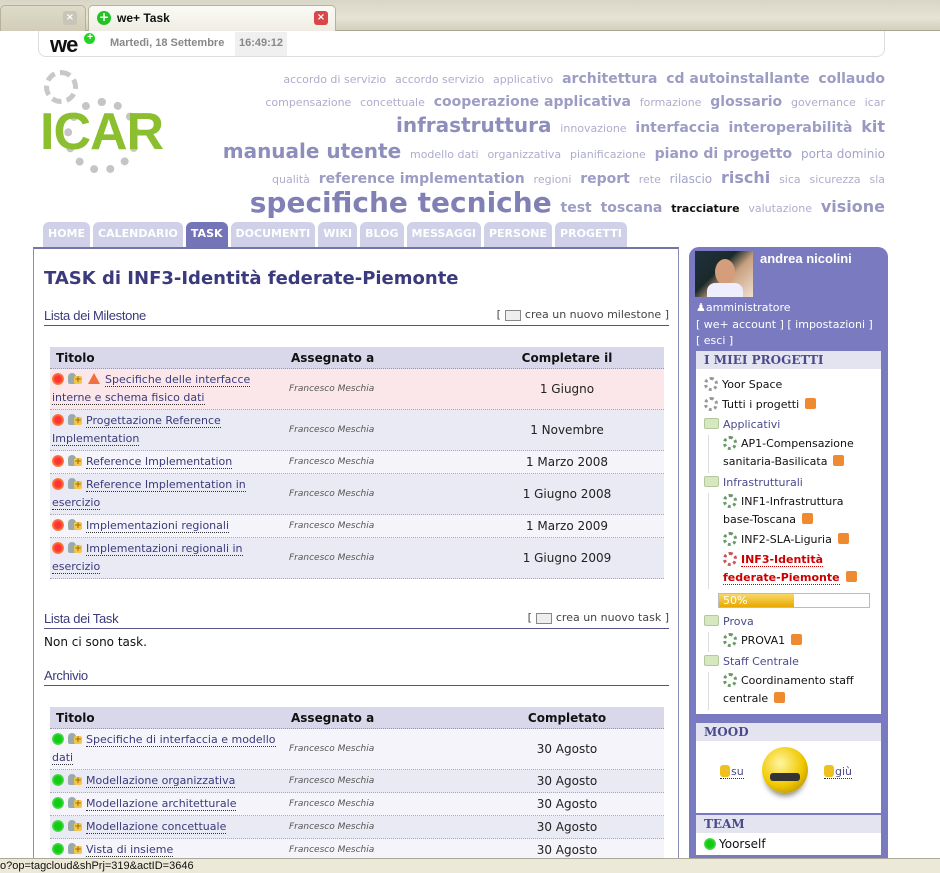  I want to click on tag-link: visione, so click(853, 206).